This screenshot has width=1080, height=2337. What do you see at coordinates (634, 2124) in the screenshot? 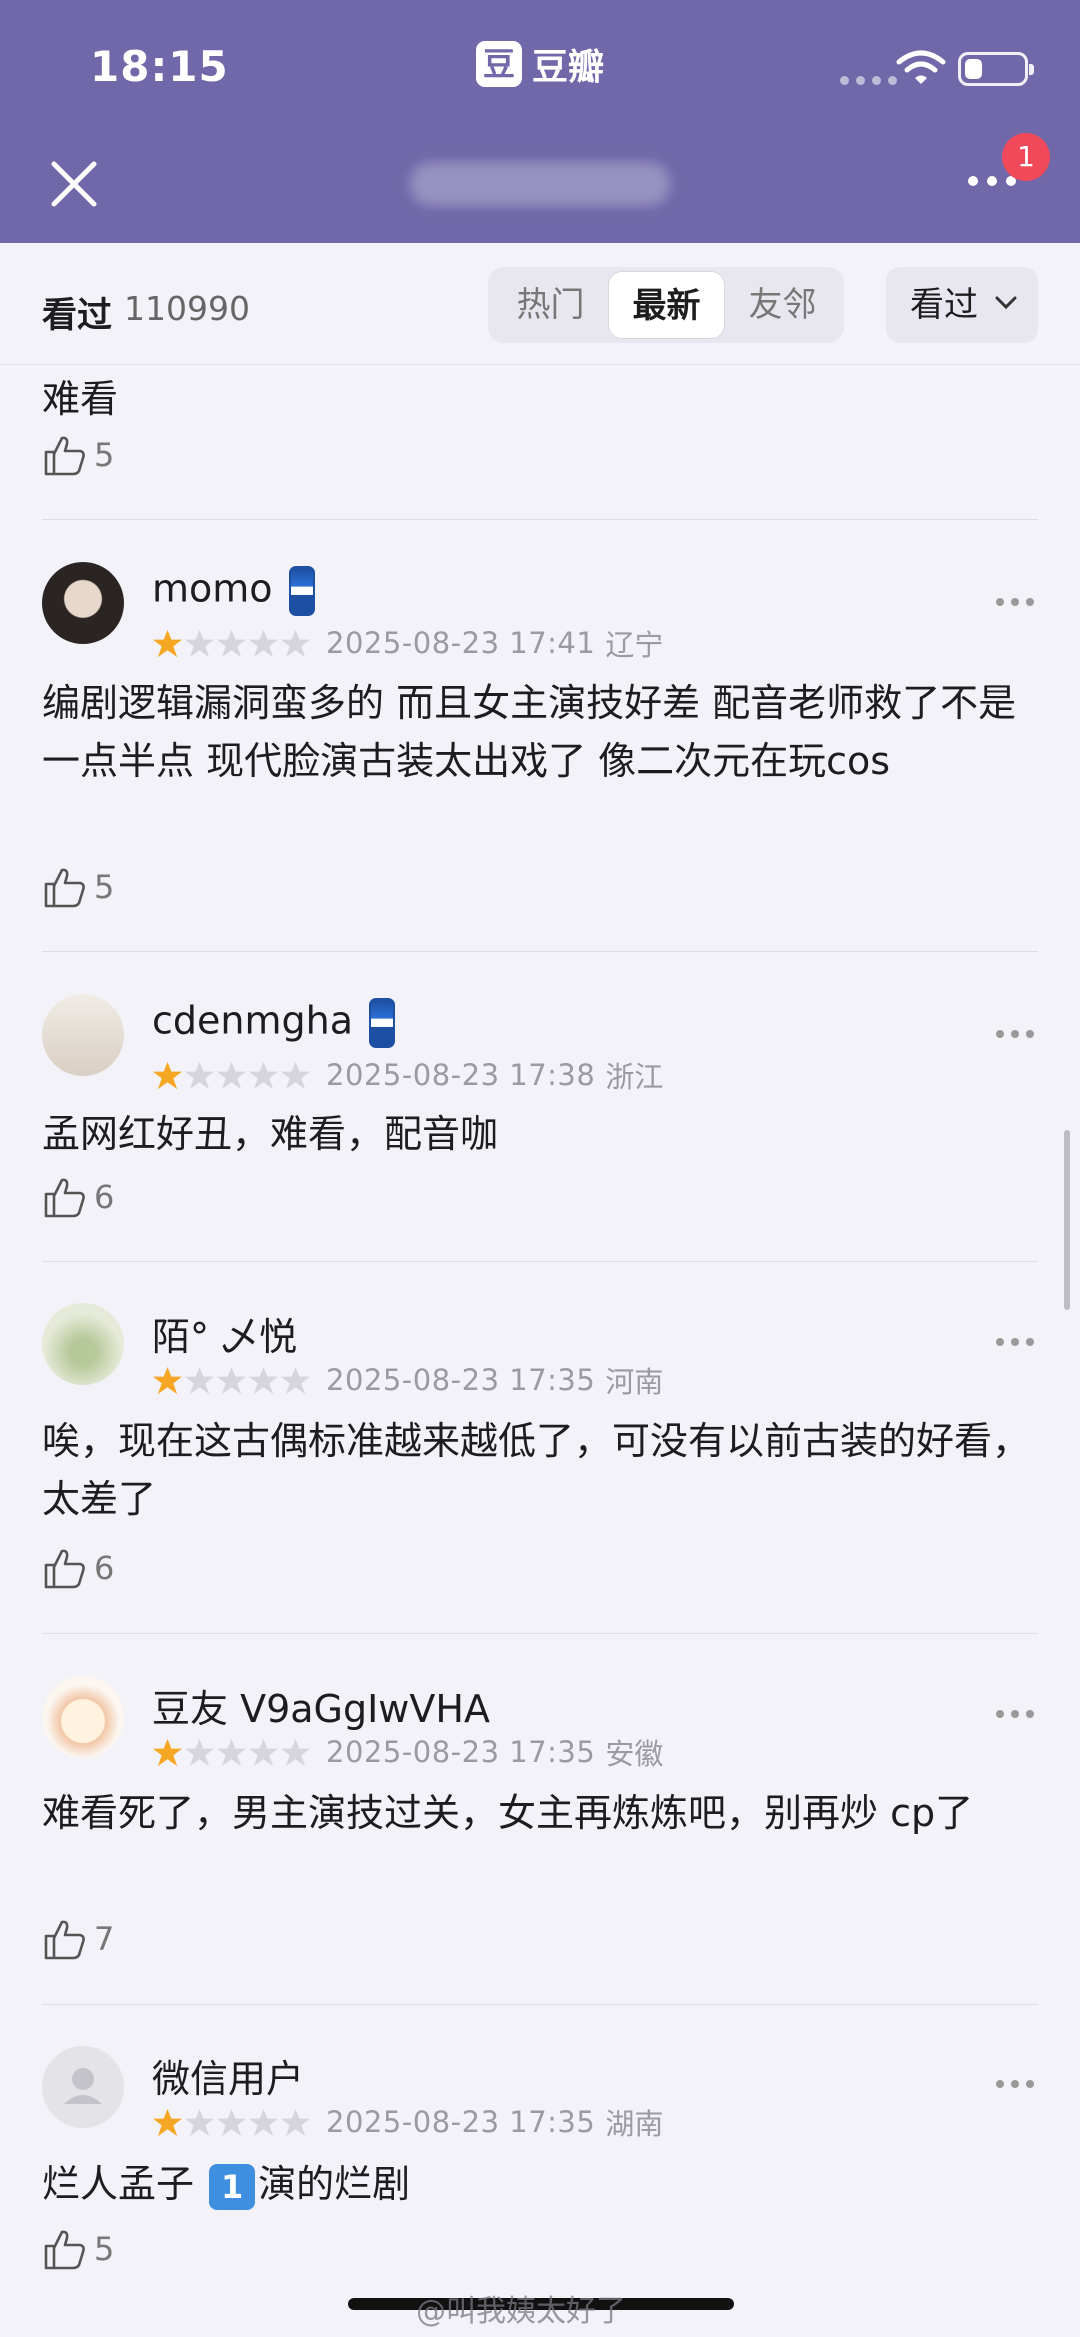
I see `comment-location: 湖南` at bounding box center [634, 2124].